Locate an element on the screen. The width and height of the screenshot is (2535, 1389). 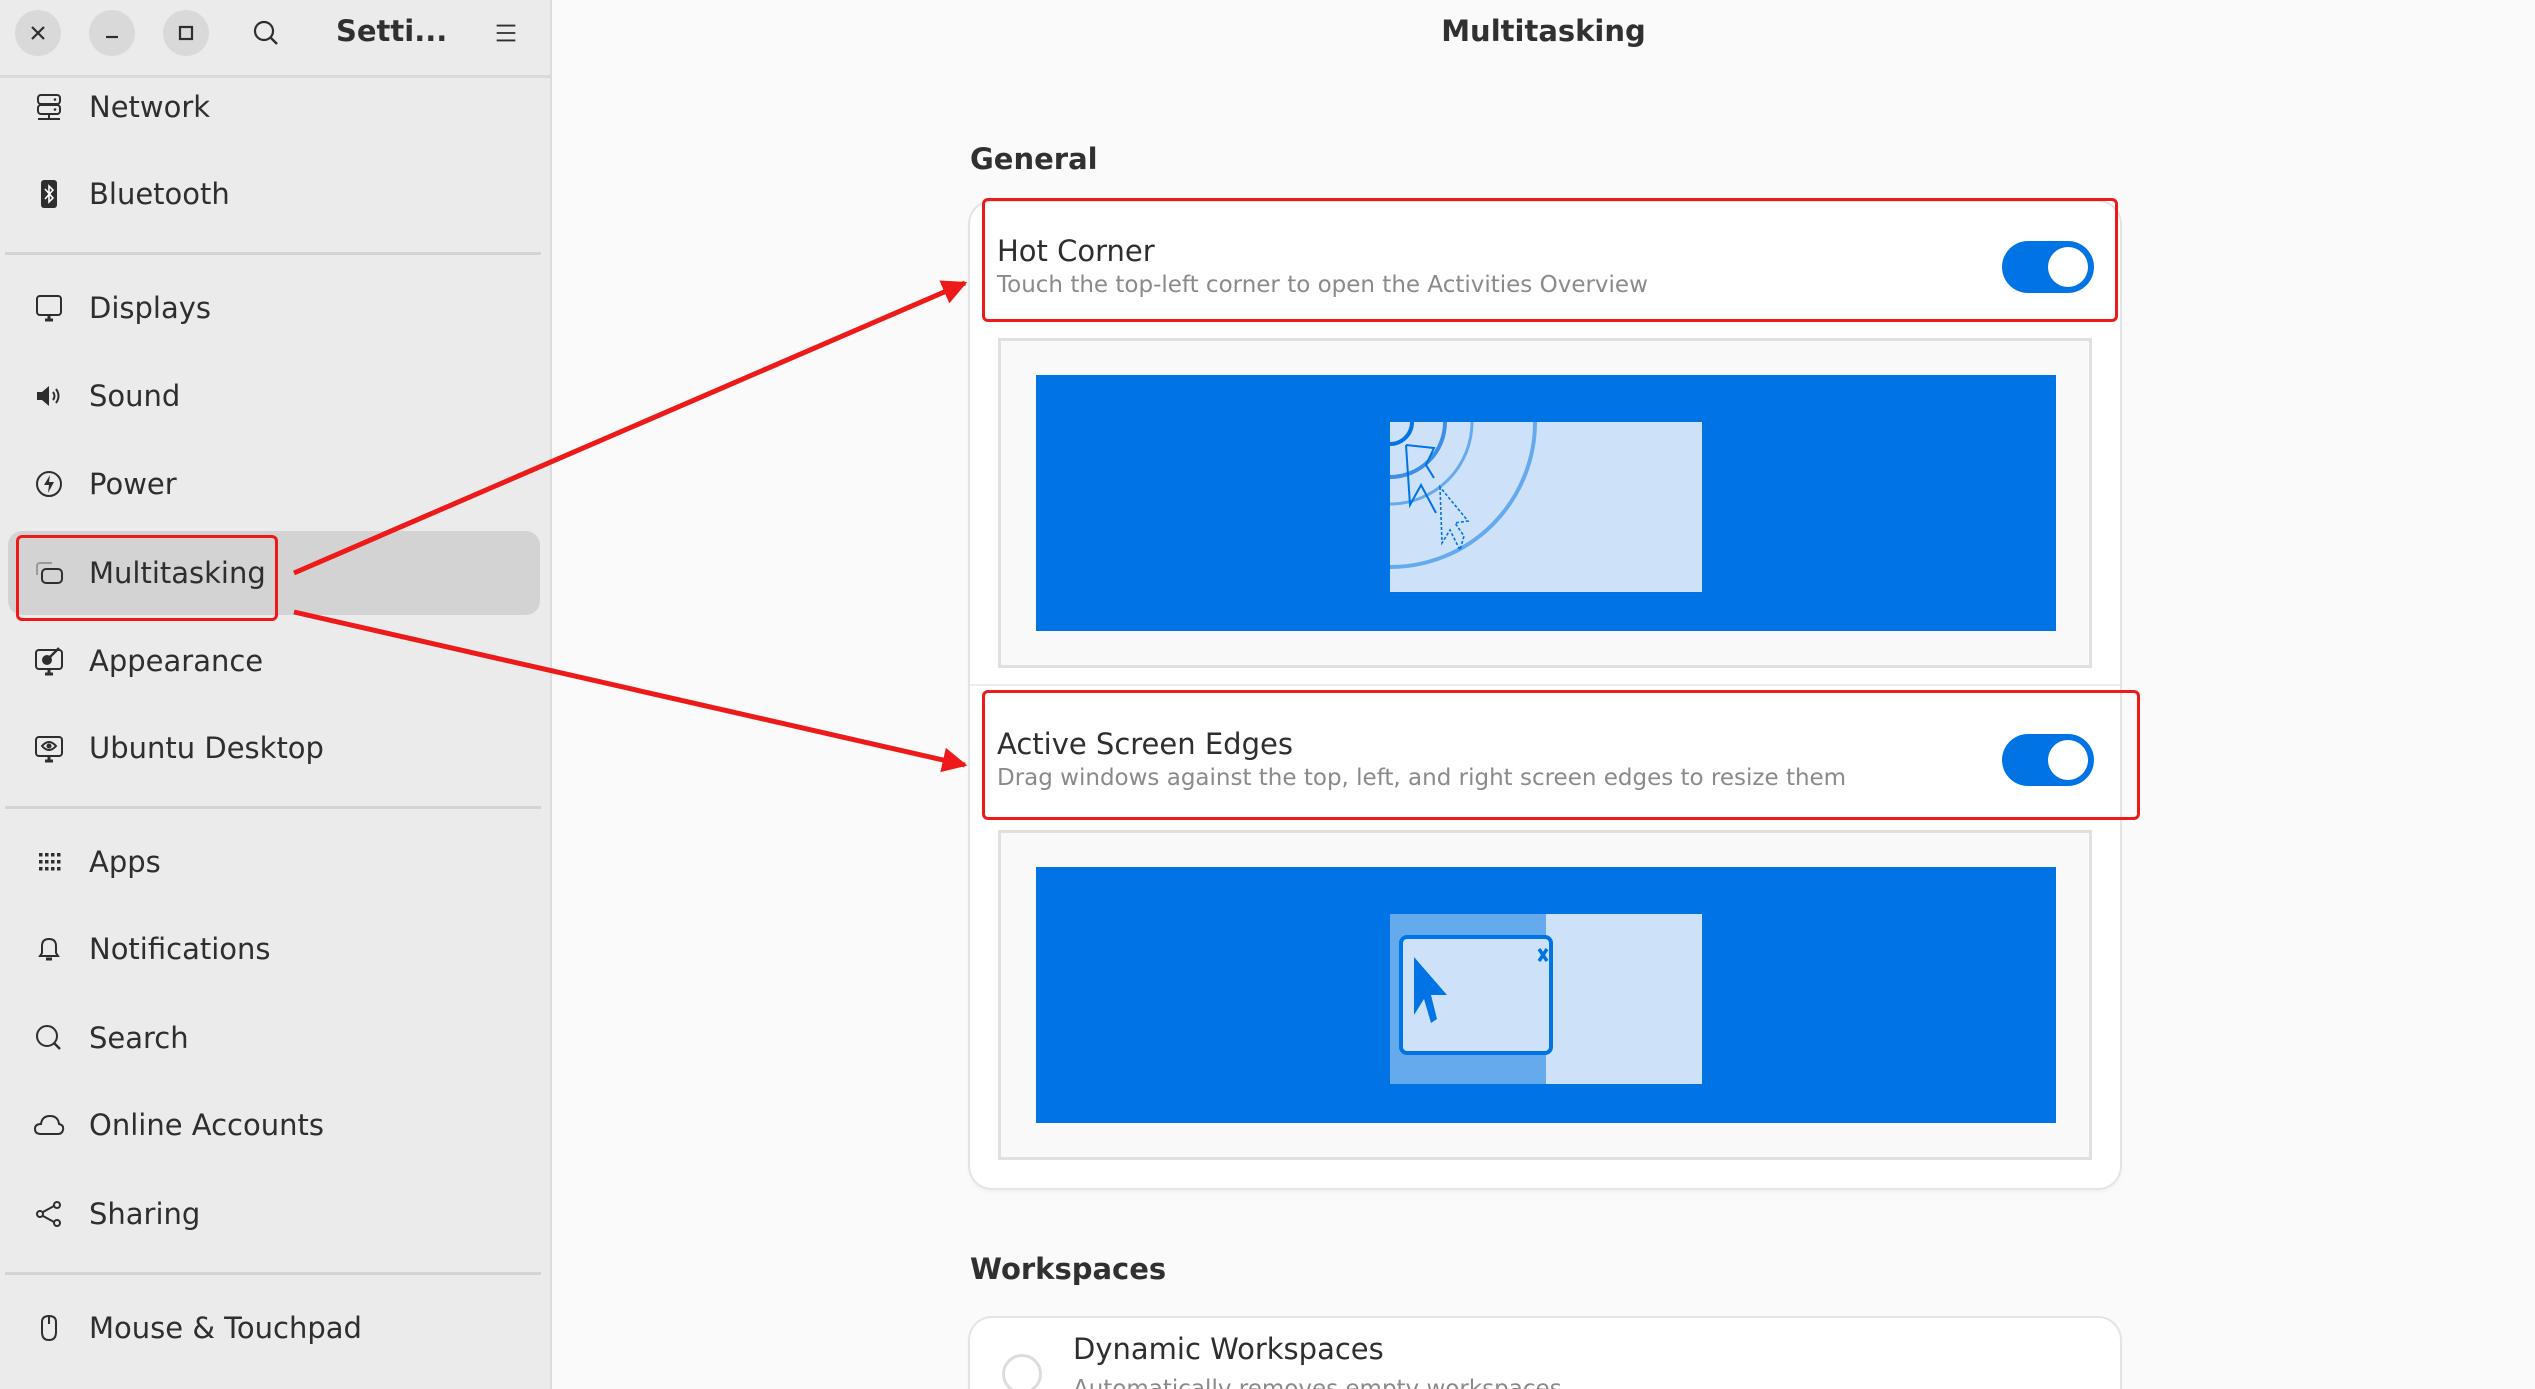
sidebar-item-label: Displays is located at coordinates (150, 308).